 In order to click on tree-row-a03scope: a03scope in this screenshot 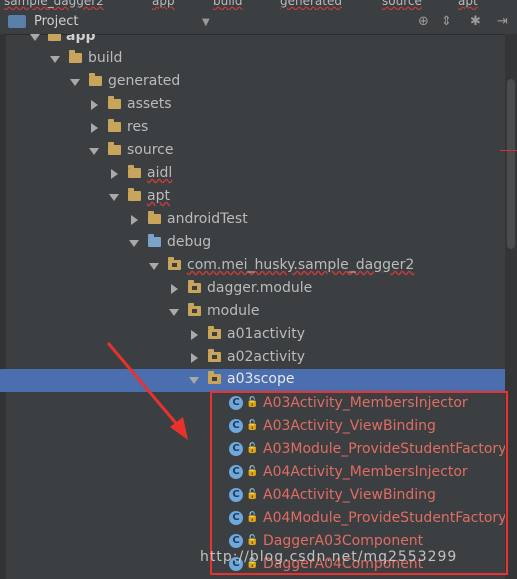, I will do `click(252, 380)`.